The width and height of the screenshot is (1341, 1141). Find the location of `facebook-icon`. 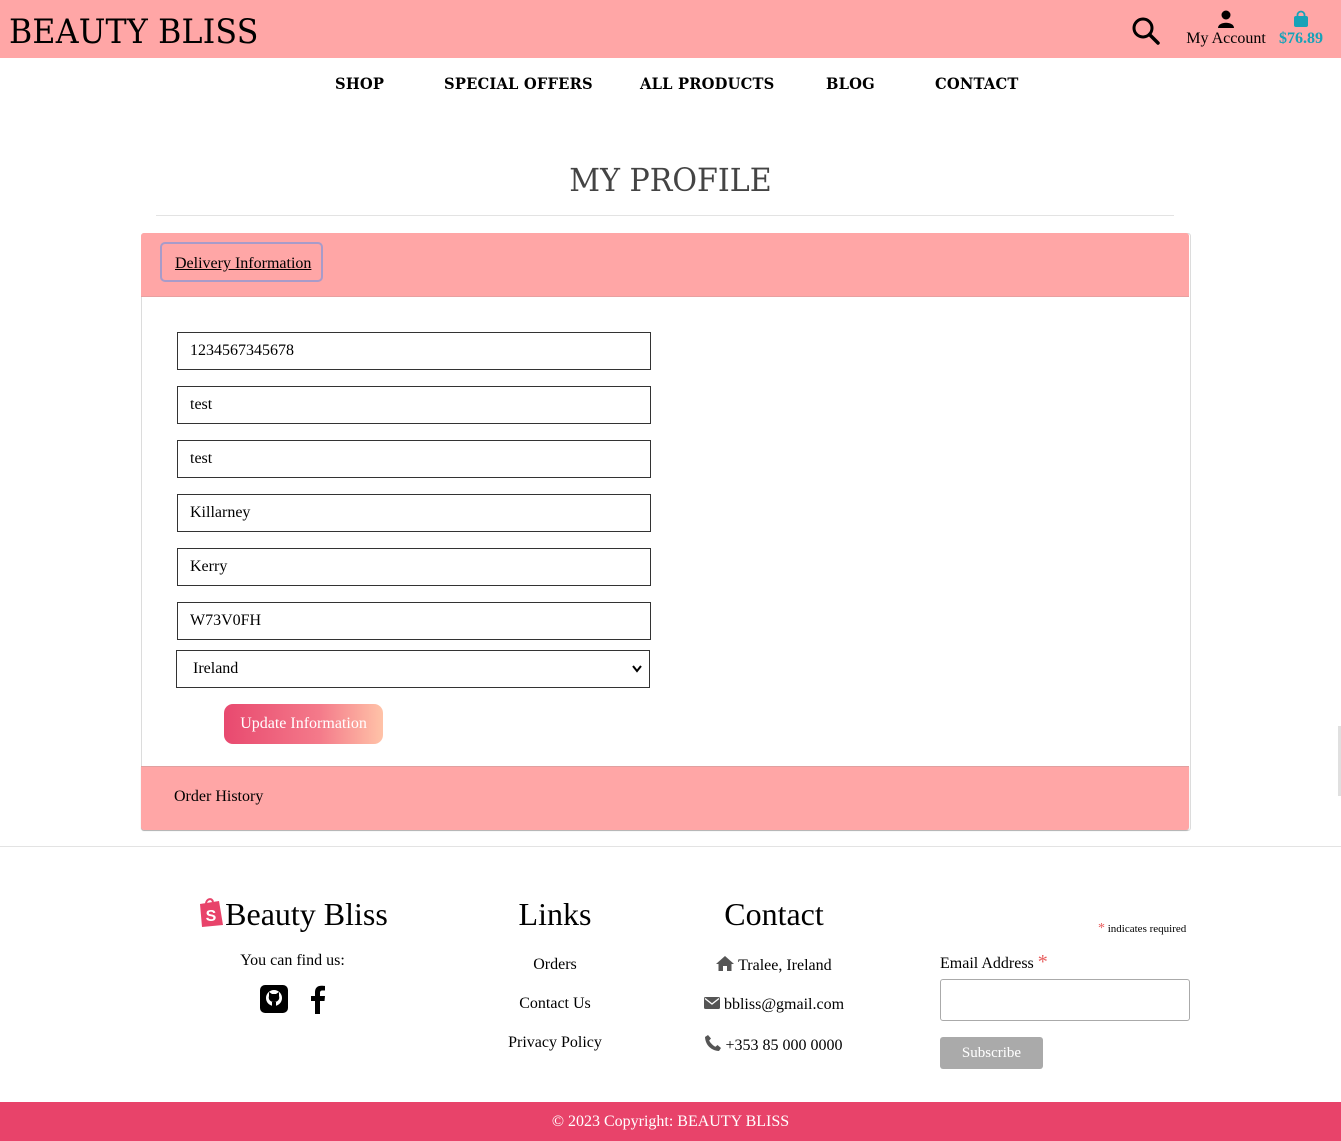

facebook-icon is located at coordinates (317, 1001).